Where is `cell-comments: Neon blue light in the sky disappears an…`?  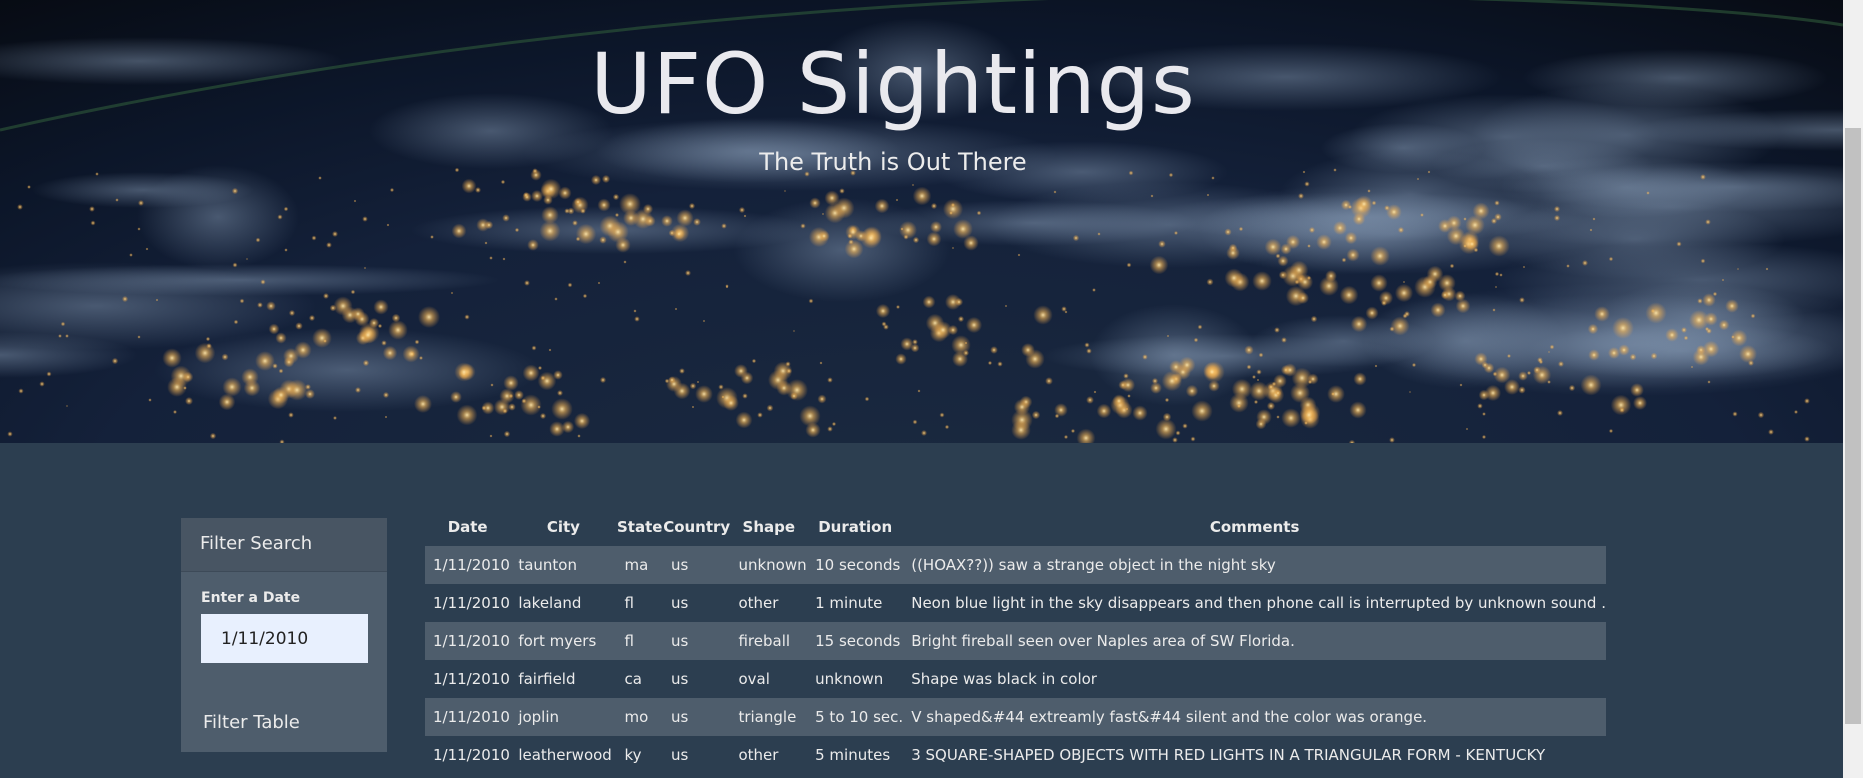 cell-comments: Neon blue light in the sky disappears an… is located at coordinates (1258, 603).